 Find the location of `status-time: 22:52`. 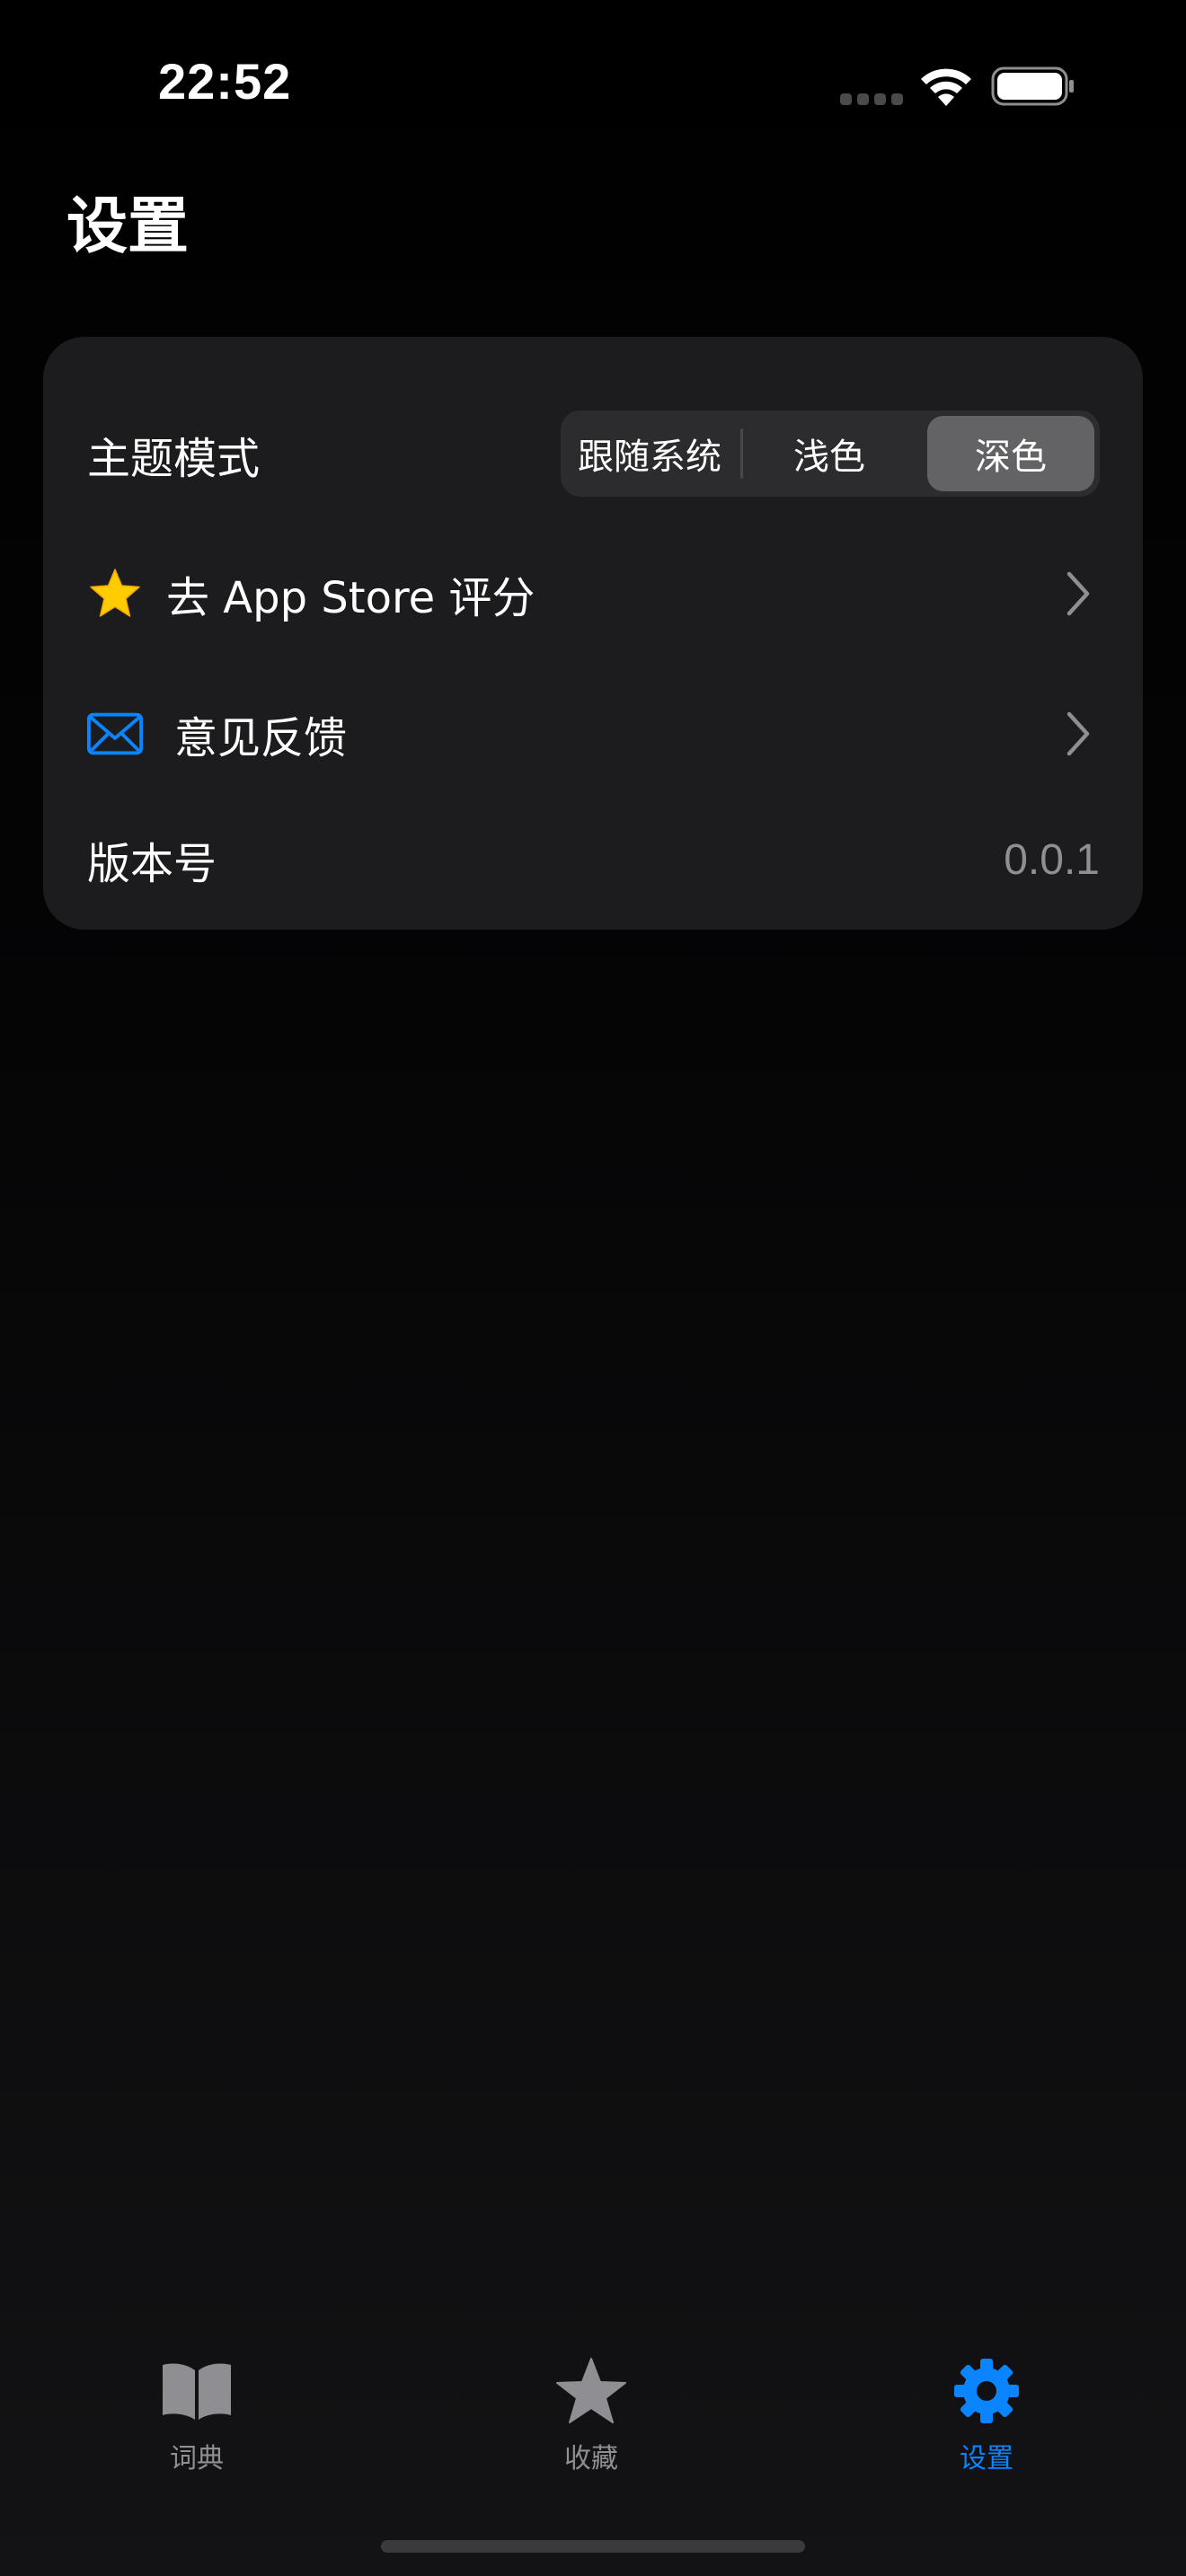

status-time: 22:52 is located at coordinates (225, 81).